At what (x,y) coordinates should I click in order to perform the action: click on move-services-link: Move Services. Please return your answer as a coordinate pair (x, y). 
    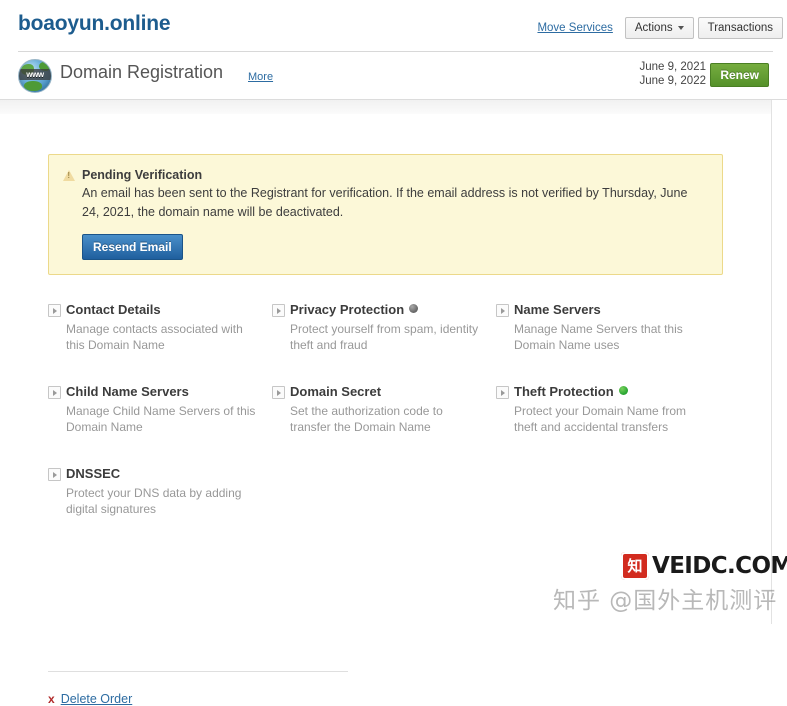
    Looking at the image, I should click on (574, 28).